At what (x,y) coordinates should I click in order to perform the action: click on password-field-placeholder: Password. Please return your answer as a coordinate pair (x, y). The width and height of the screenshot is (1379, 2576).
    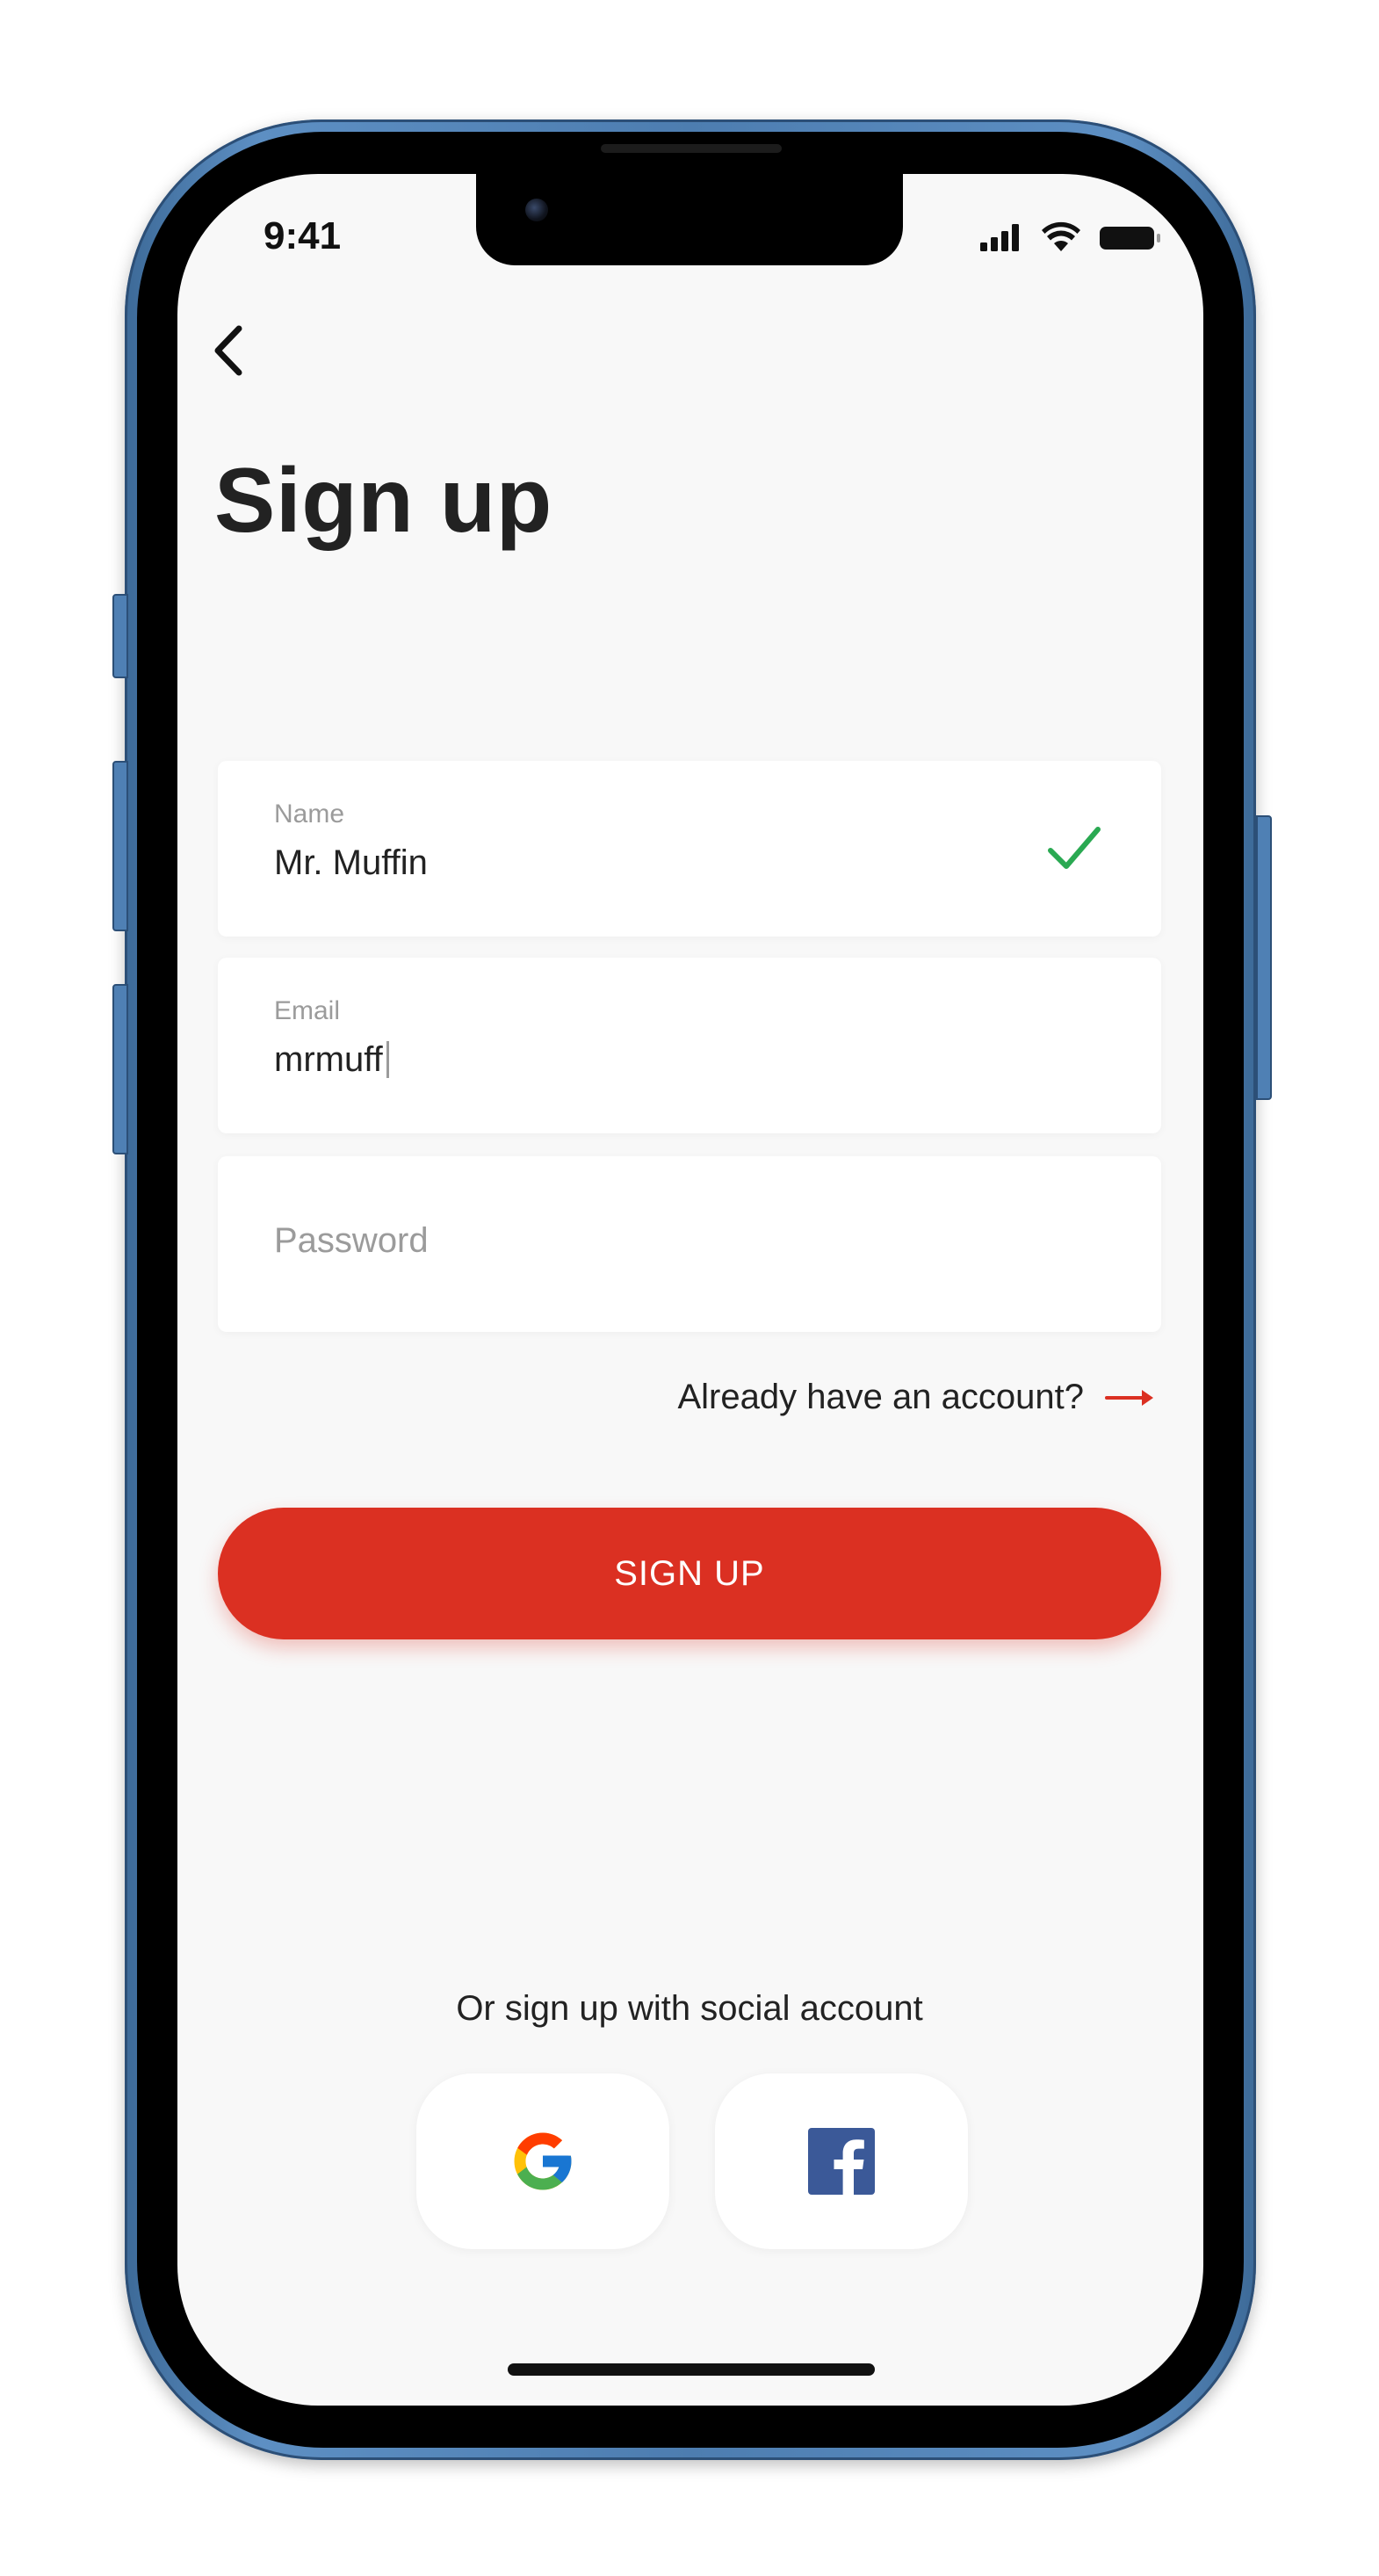
    Looking at the image, I should click on (351, 1240).